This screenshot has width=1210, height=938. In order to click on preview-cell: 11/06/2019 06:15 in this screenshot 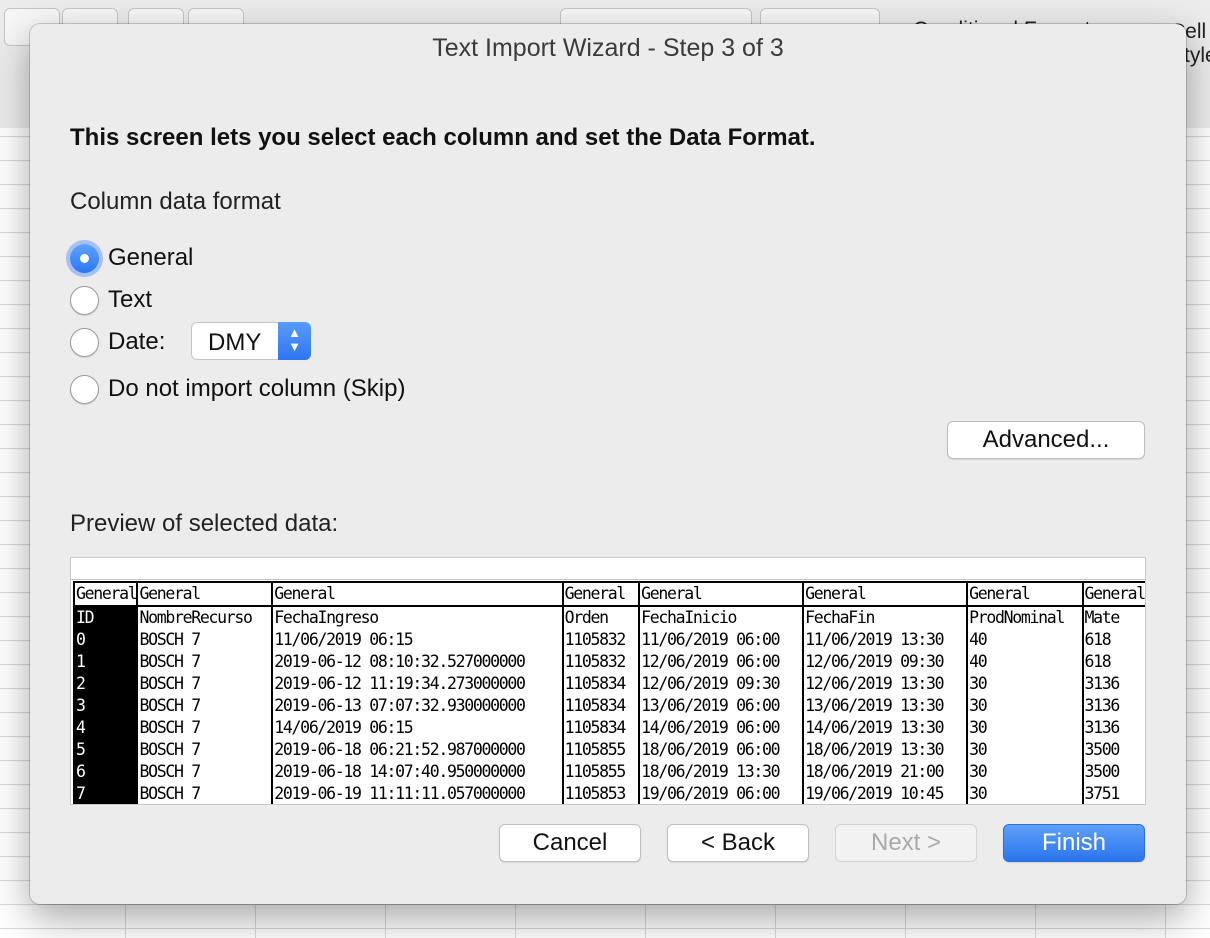, I will do `click(417, 640)`.